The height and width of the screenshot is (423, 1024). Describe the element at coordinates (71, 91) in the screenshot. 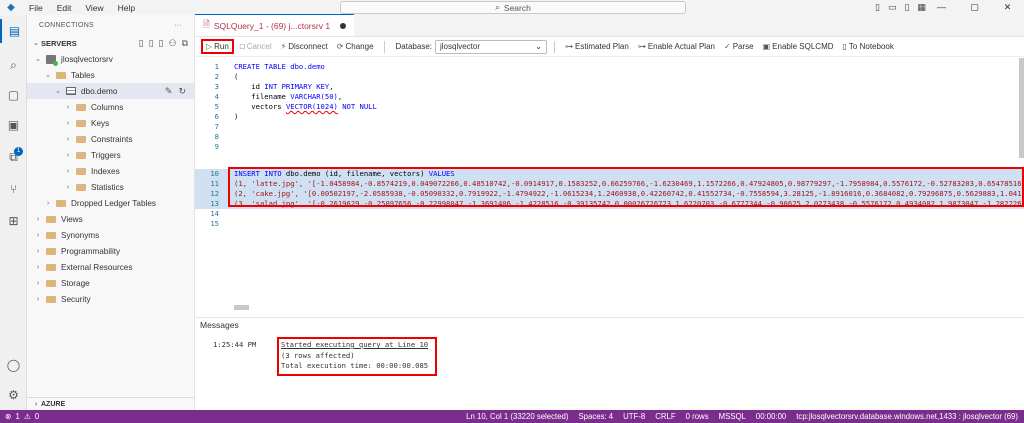

I see `table-icon` at that location.